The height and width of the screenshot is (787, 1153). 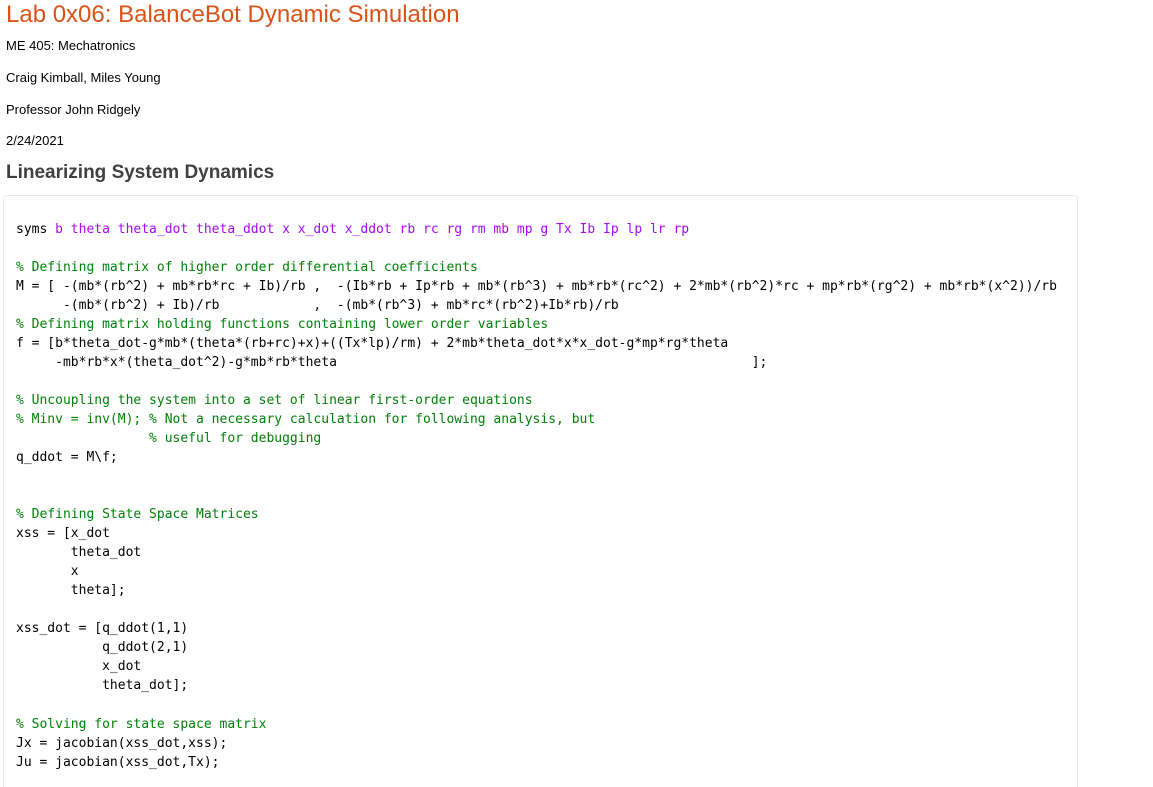 What do you see at coordinates (169, 438) in the screenshot?
I see `code-comment: % useful for debugging` at bounding box center [169, 438].